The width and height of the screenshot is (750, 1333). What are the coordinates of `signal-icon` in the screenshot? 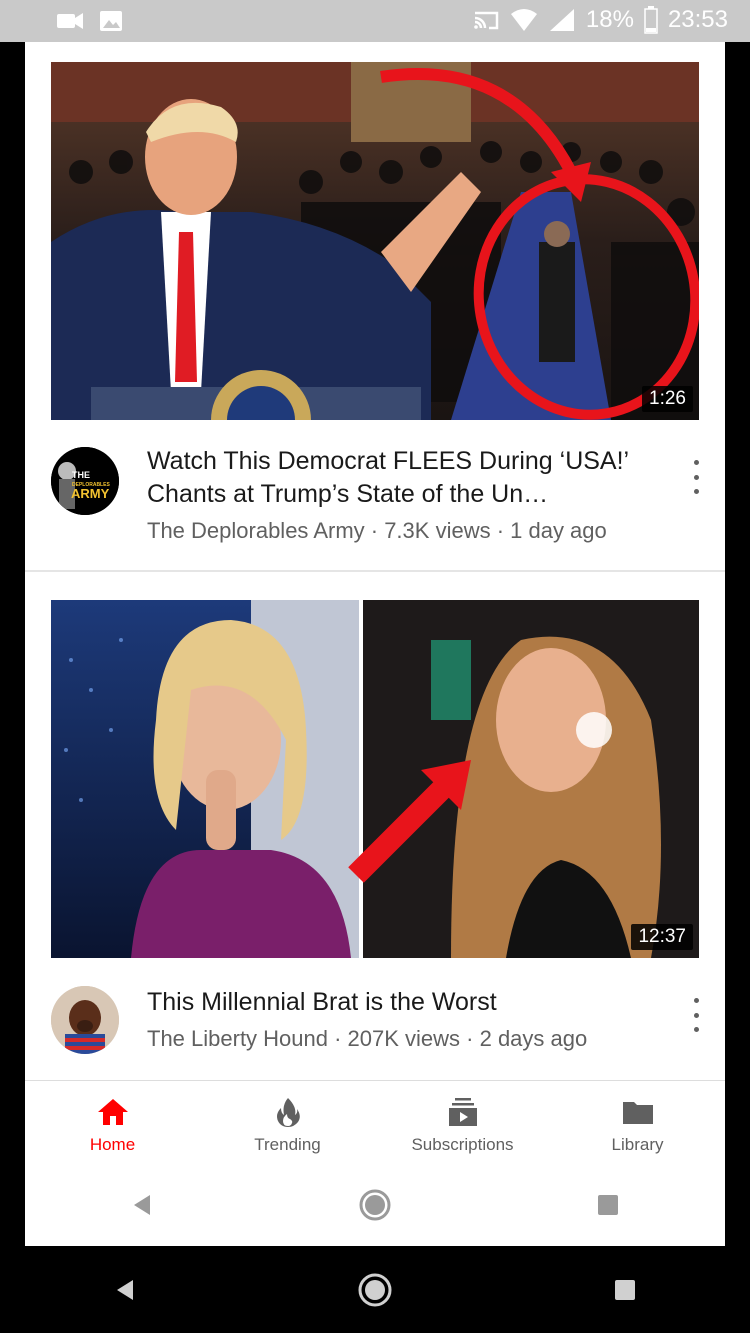 It's located at (561, 20).